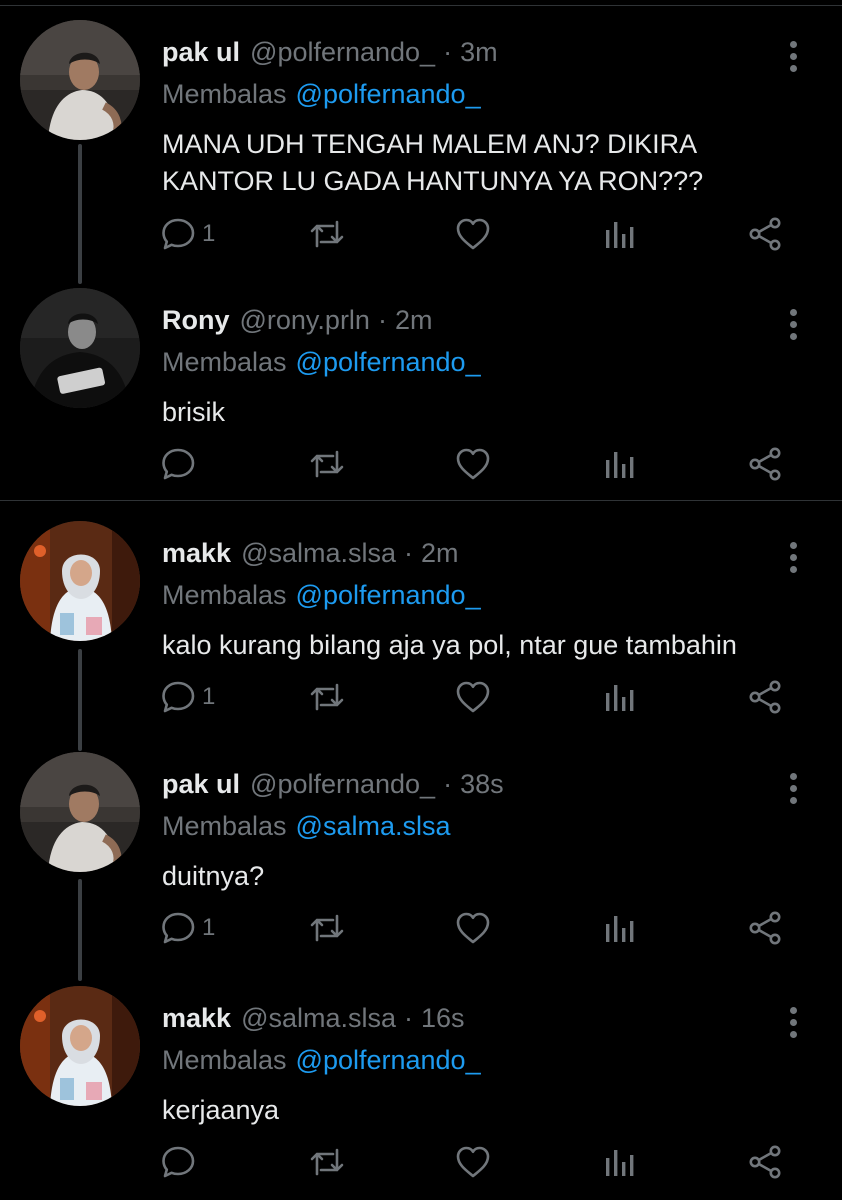  I want to click on tweet-text: duitnya?, so click(213, 876).